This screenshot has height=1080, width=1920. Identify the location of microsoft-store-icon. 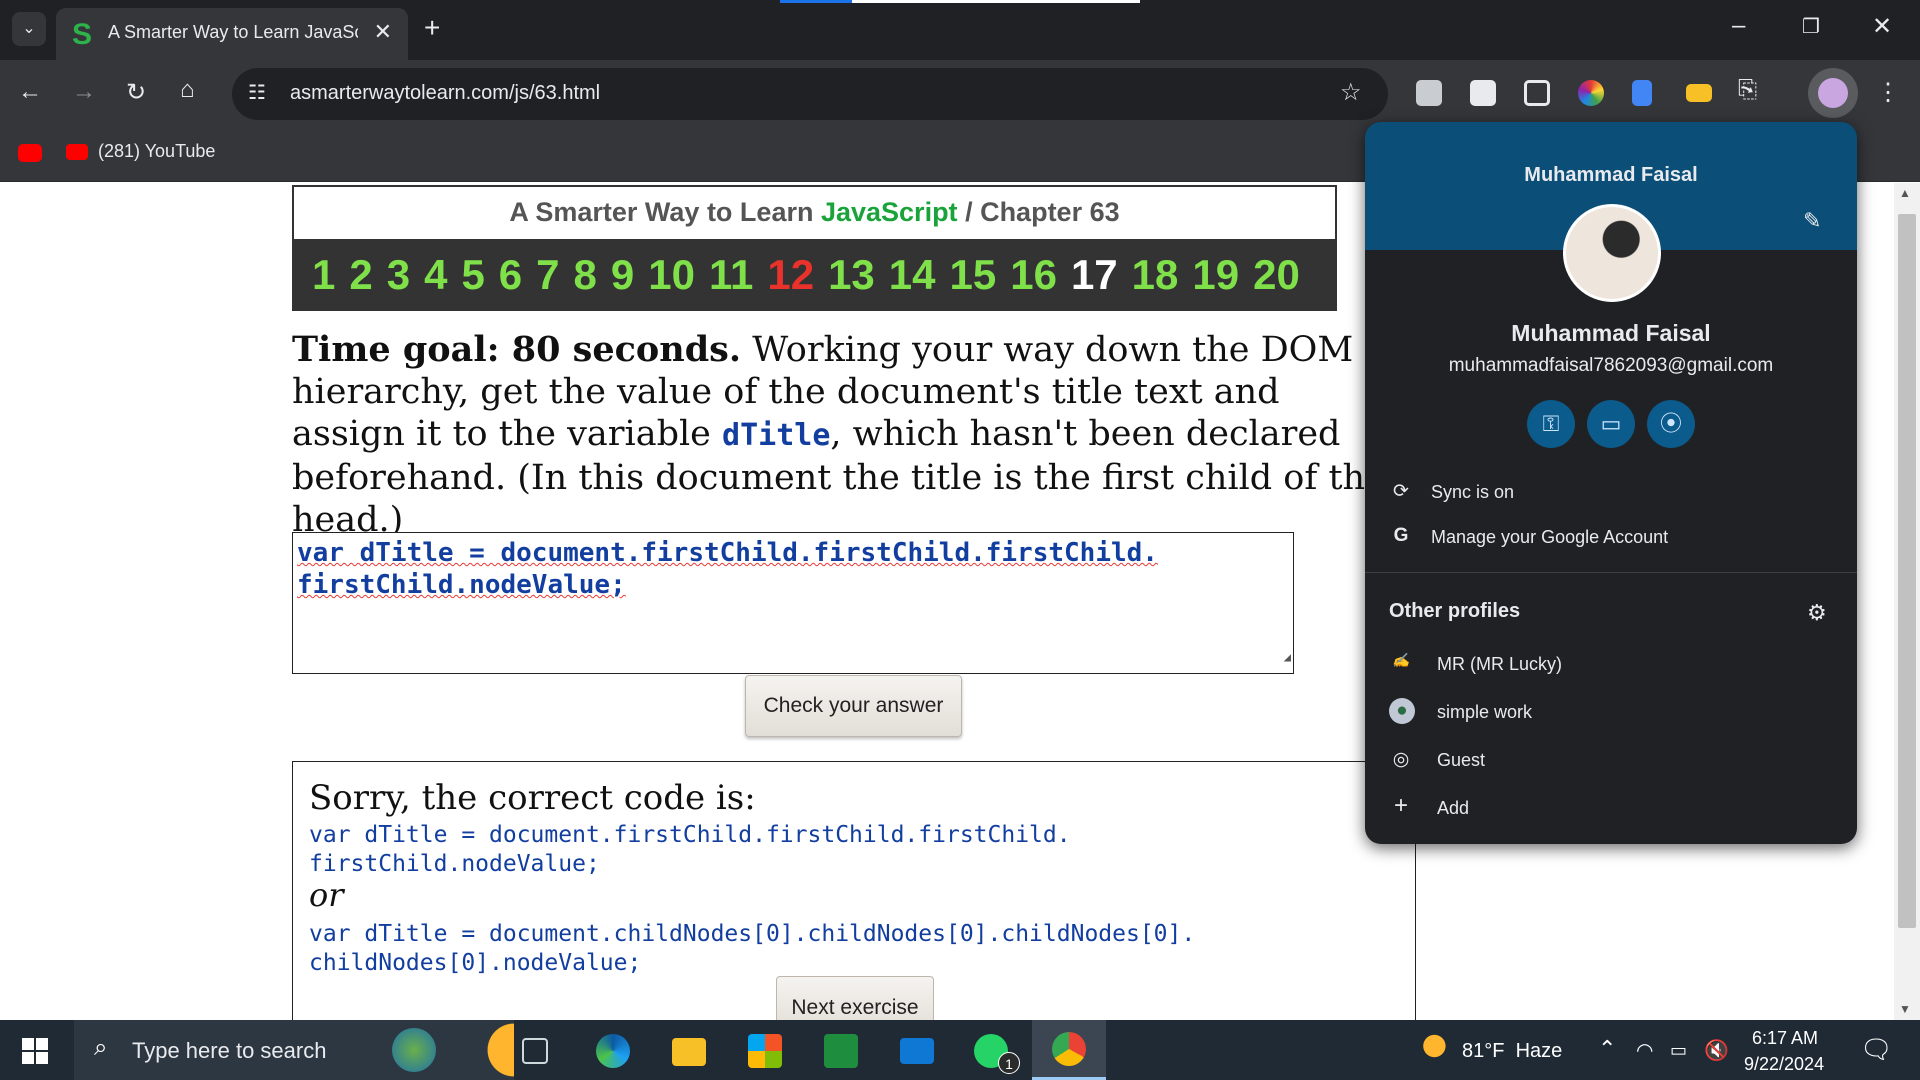
(765, 1051).